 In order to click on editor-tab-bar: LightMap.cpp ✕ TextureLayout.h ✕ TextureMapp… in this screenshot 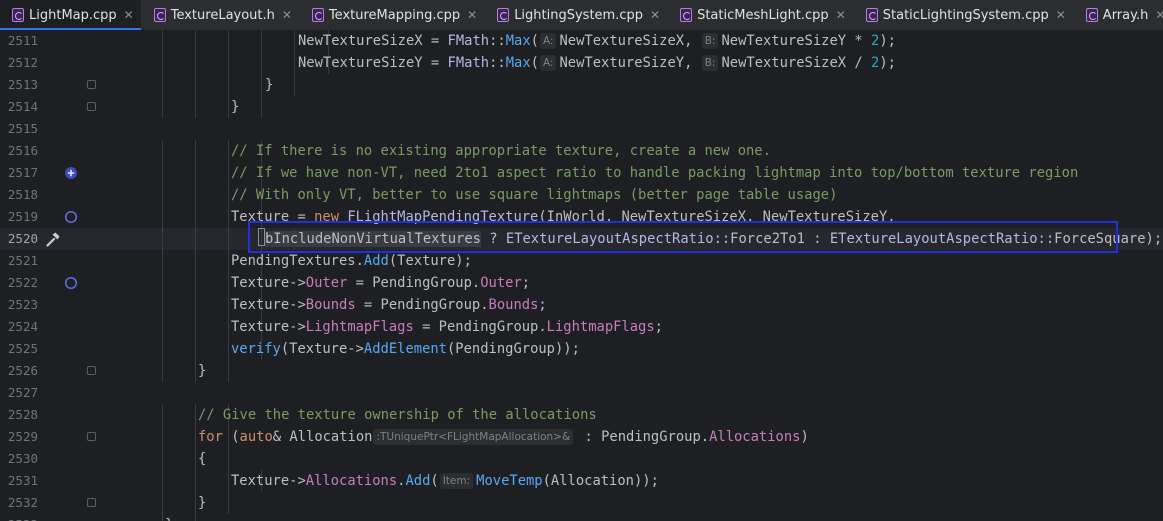, I will do `click(581, 15)`.